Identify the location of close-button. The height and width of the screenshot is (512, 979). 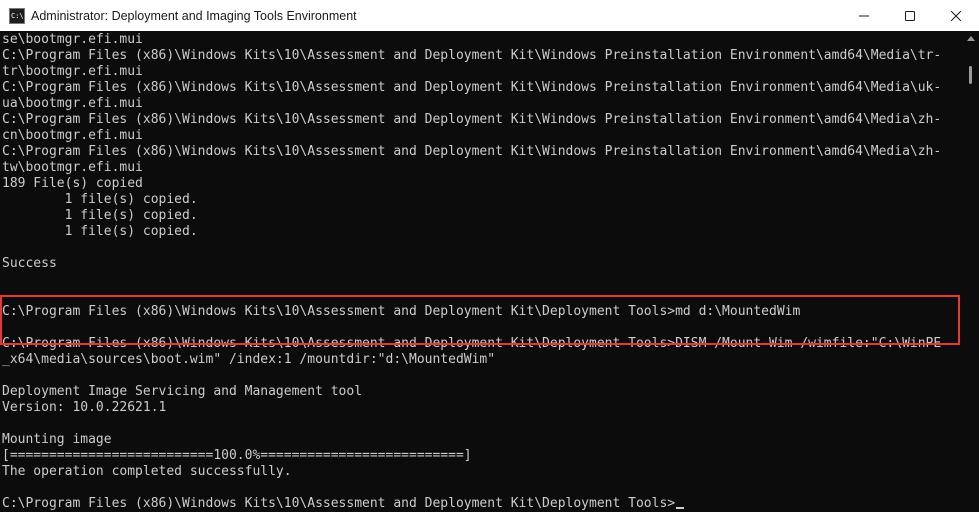
(956, 15).